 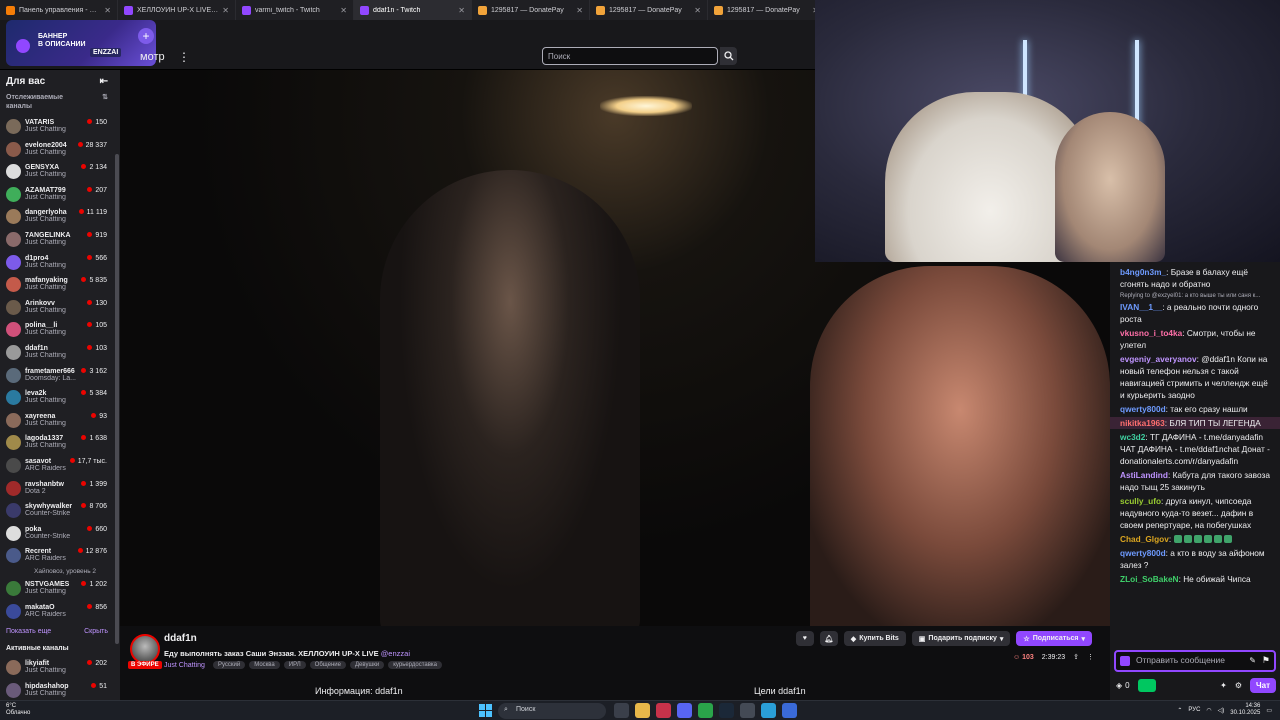 I want to click on stream-tag: Русский, so click(x=229, y=665).